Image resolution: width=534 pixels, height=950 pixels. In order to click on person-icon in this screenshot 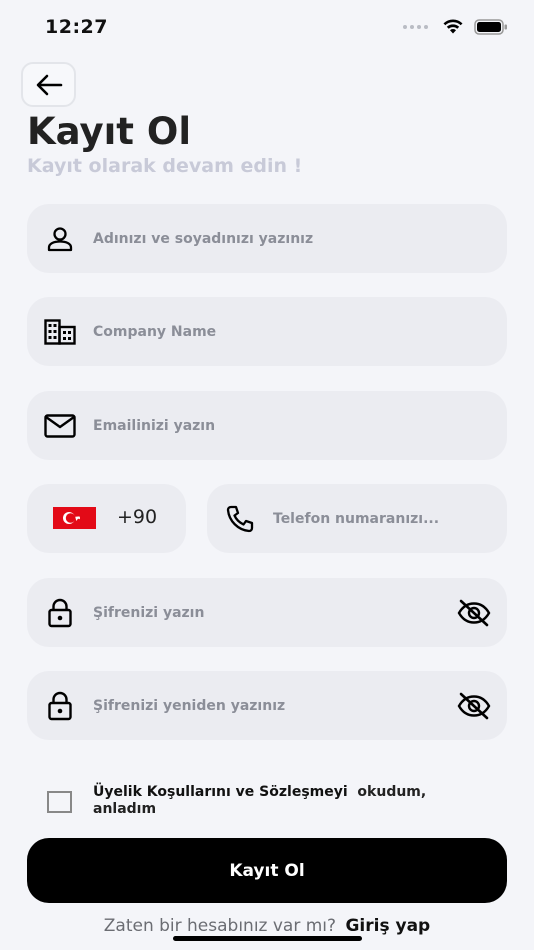, I will do `click(60, 239)`.